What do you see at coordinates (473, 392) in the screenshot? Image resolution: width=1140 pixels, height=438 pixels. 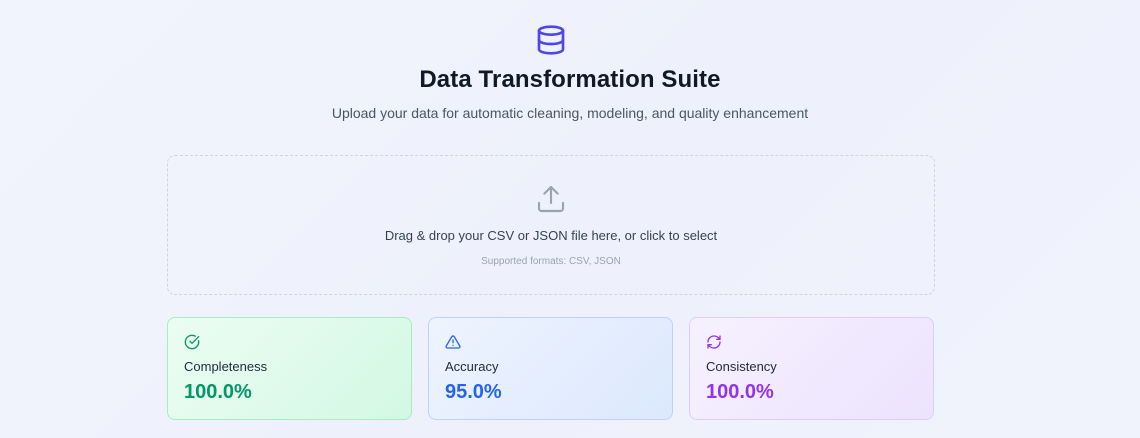 I see `metric-value: 95.0%` at bounding box center [473, 392].